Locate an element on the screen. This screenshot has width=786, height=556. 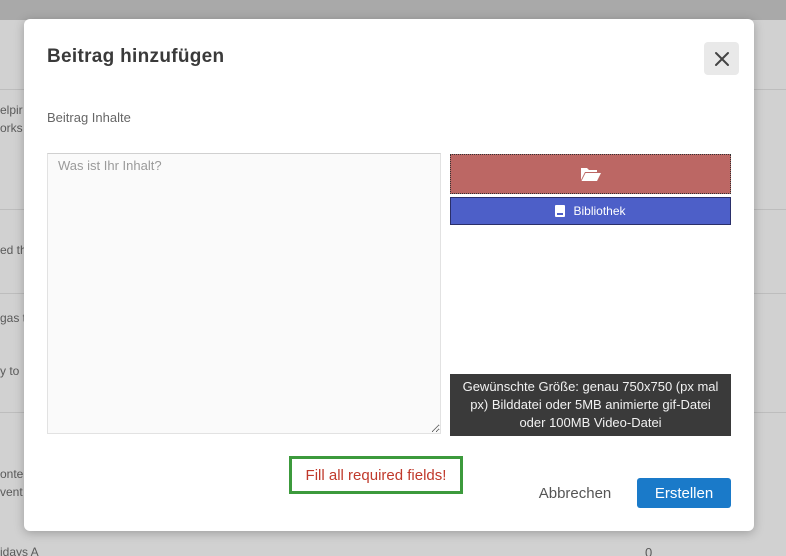
background-text: elpir is located at coordinates (11, 110).